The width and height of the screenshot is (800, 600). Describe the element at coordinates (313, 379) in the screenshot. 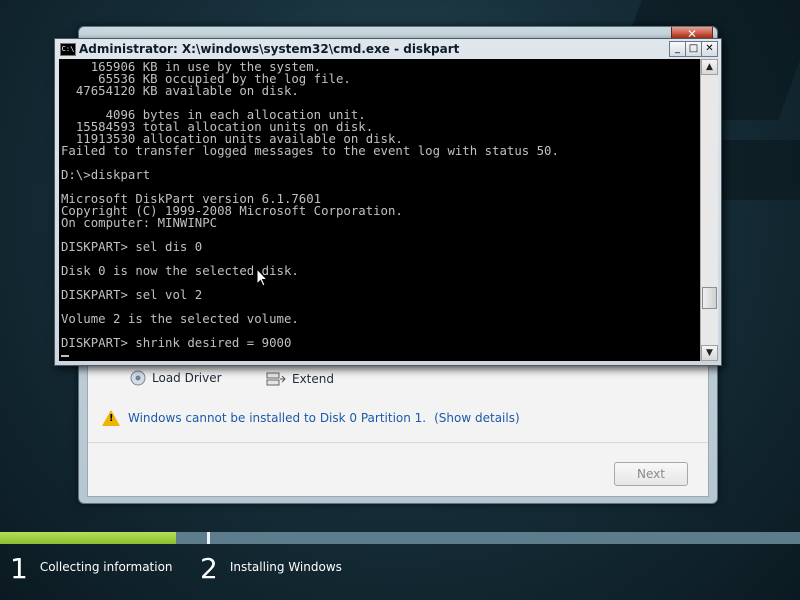

I see `extend-label: Extend` at that location.